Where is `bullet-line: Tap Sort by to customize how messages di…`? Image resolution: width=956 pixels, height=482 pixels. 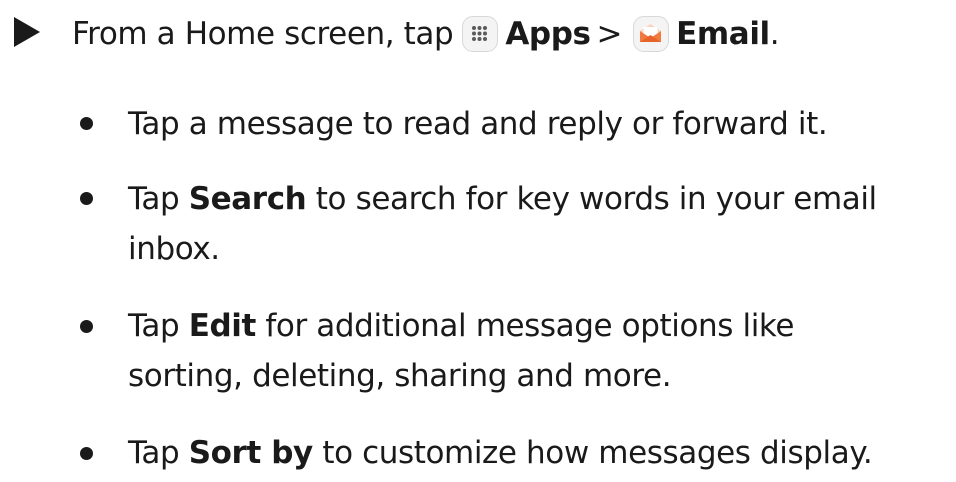 bullet-line: Tap Sort by to customize how messages di… is located at coordinates (539, 453).